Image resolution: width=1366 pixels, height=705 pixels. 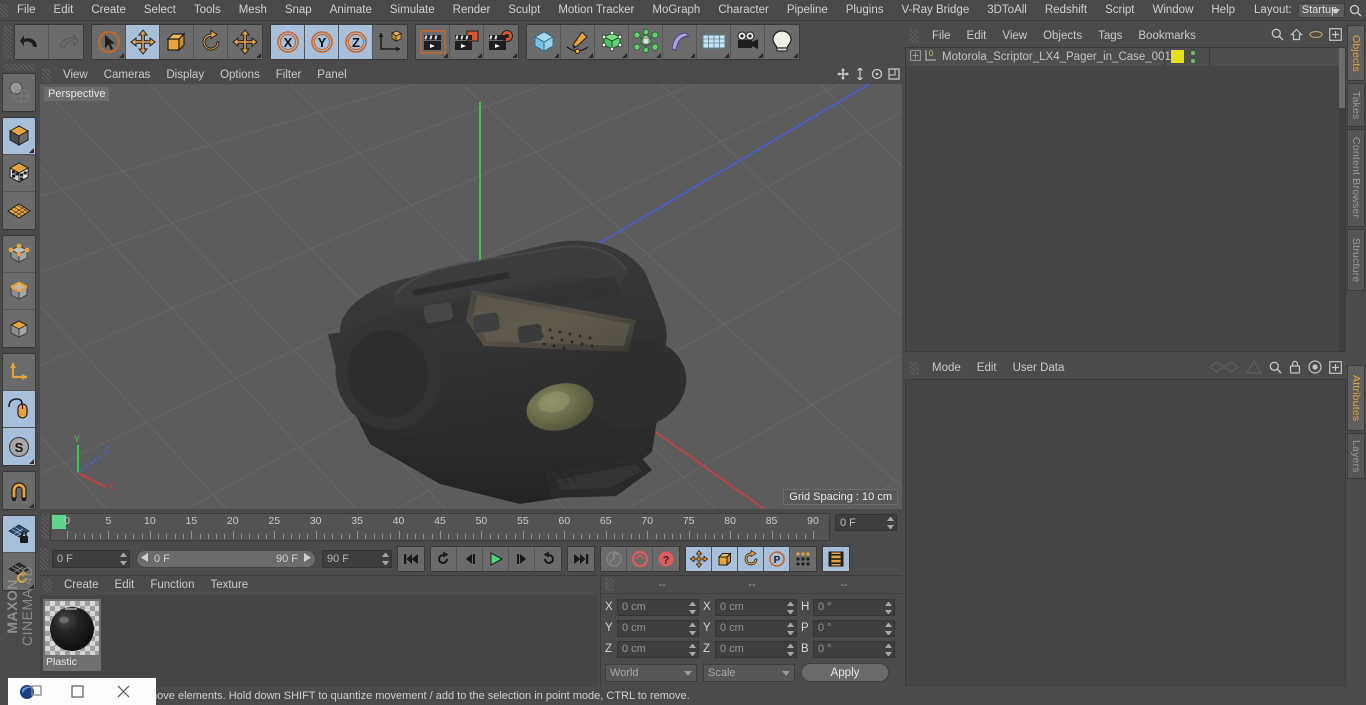 I want to click on go-to-previous-frame-button, so click(x=470, y=559).